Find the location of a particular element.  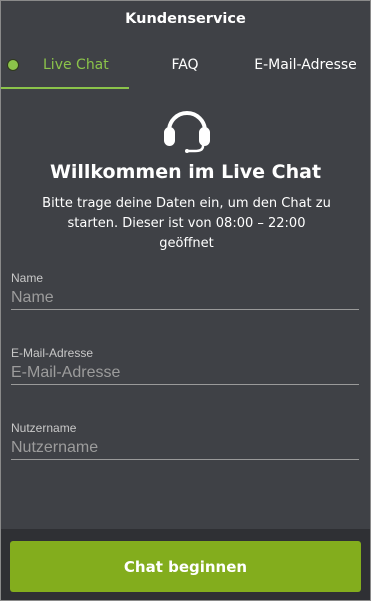

name-input is located at coordinates (185, 298).